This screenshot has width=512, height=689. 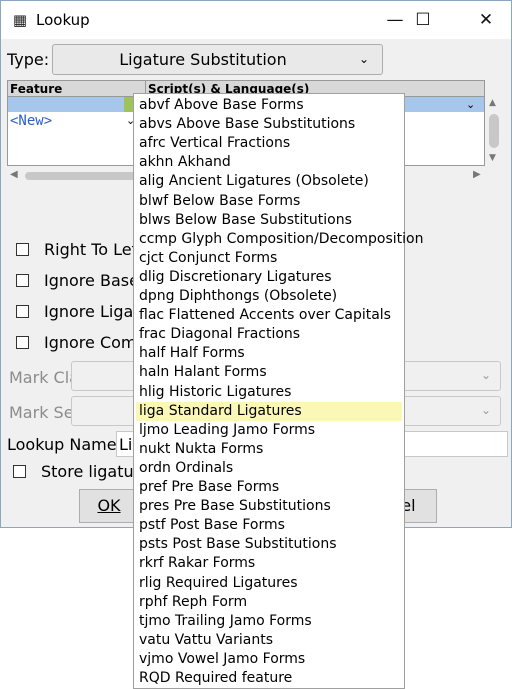 What do you see at coordinates (19, 471) in the screenshot?
I see `store-ligatures-checkbox` at bounding box center [19, 471].